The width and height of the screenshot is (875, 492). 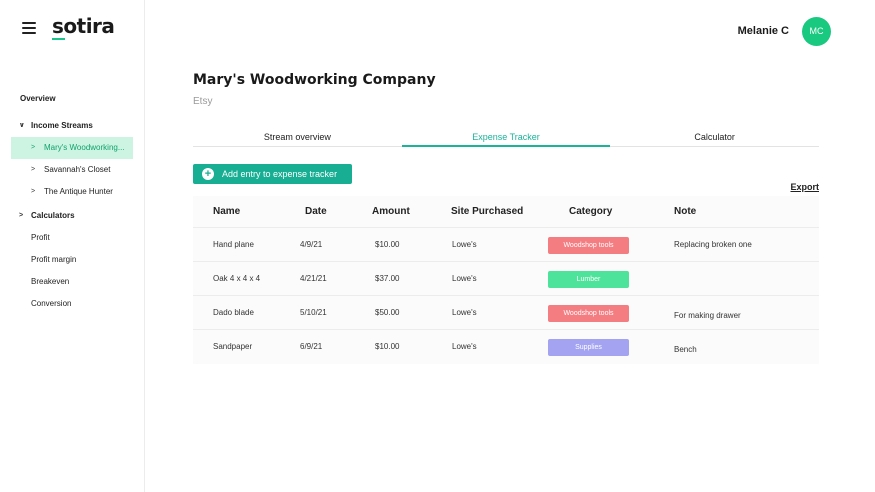 I want to click on column-header-note: Note, so click(x=685, y=212).